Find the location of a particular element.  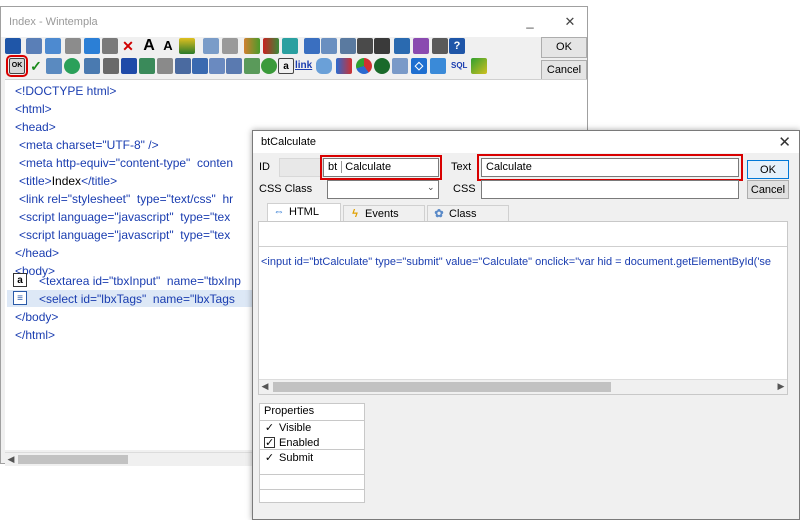

tab-class-label: Class is located at coordinates (463, 214).